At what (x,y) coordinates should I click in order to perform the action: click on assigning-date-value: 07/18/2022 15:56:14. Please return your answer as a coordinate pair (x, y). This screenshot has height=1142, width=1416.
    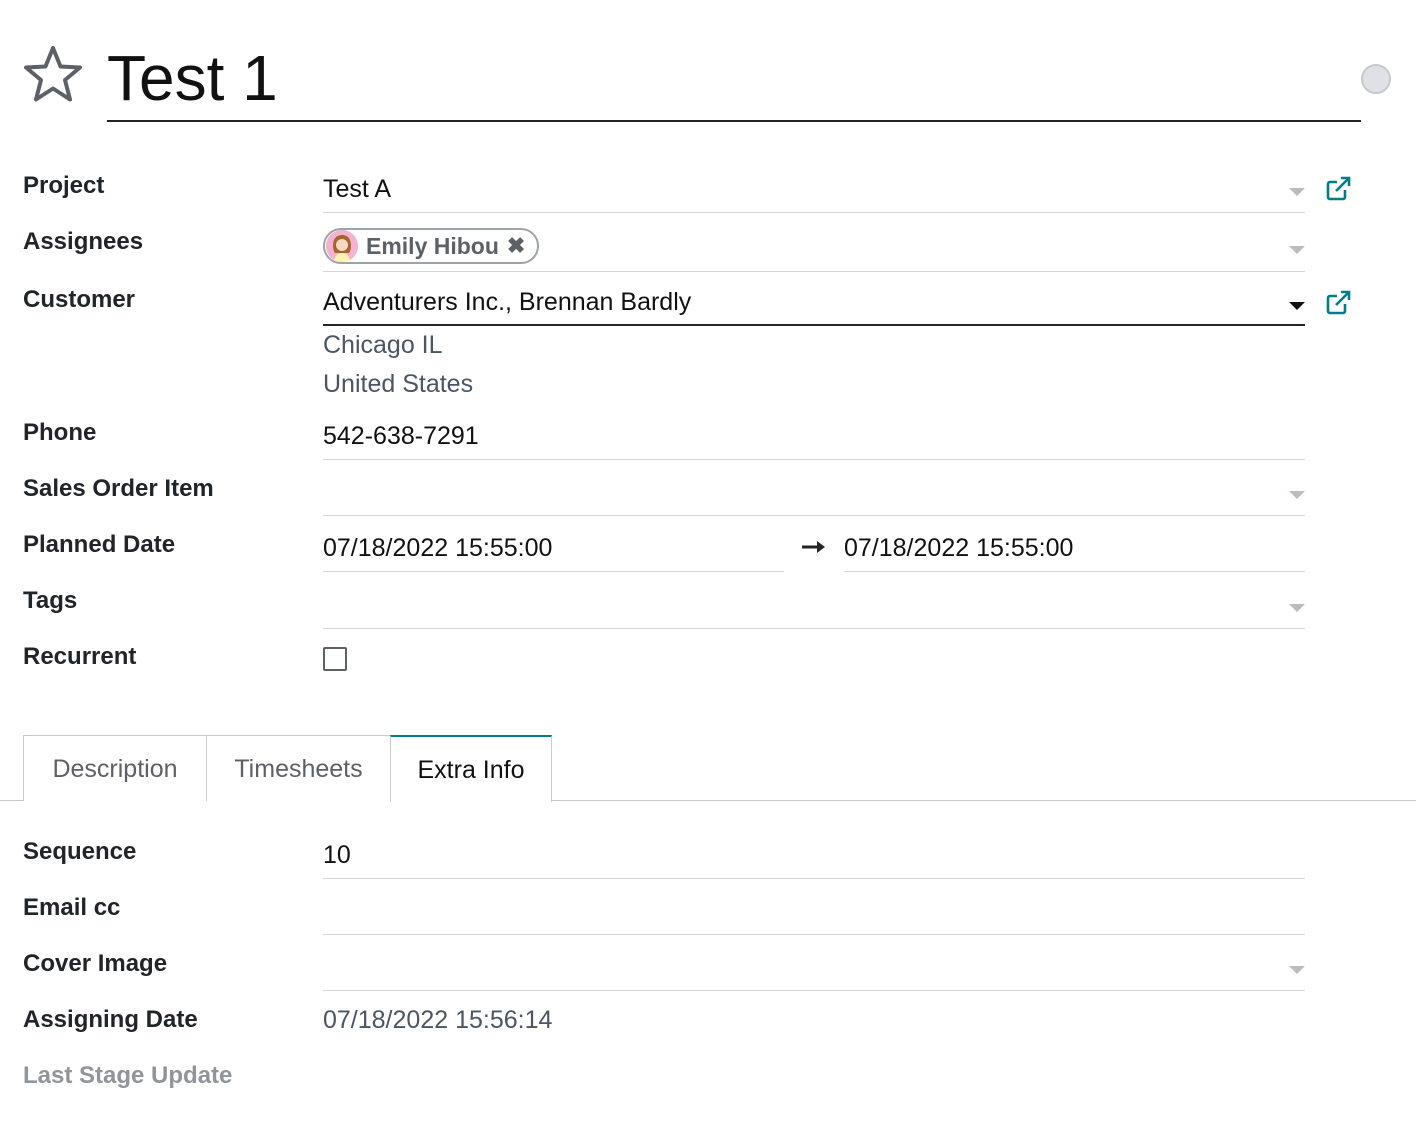
    Looking at the image, I should click on (438, 1020).